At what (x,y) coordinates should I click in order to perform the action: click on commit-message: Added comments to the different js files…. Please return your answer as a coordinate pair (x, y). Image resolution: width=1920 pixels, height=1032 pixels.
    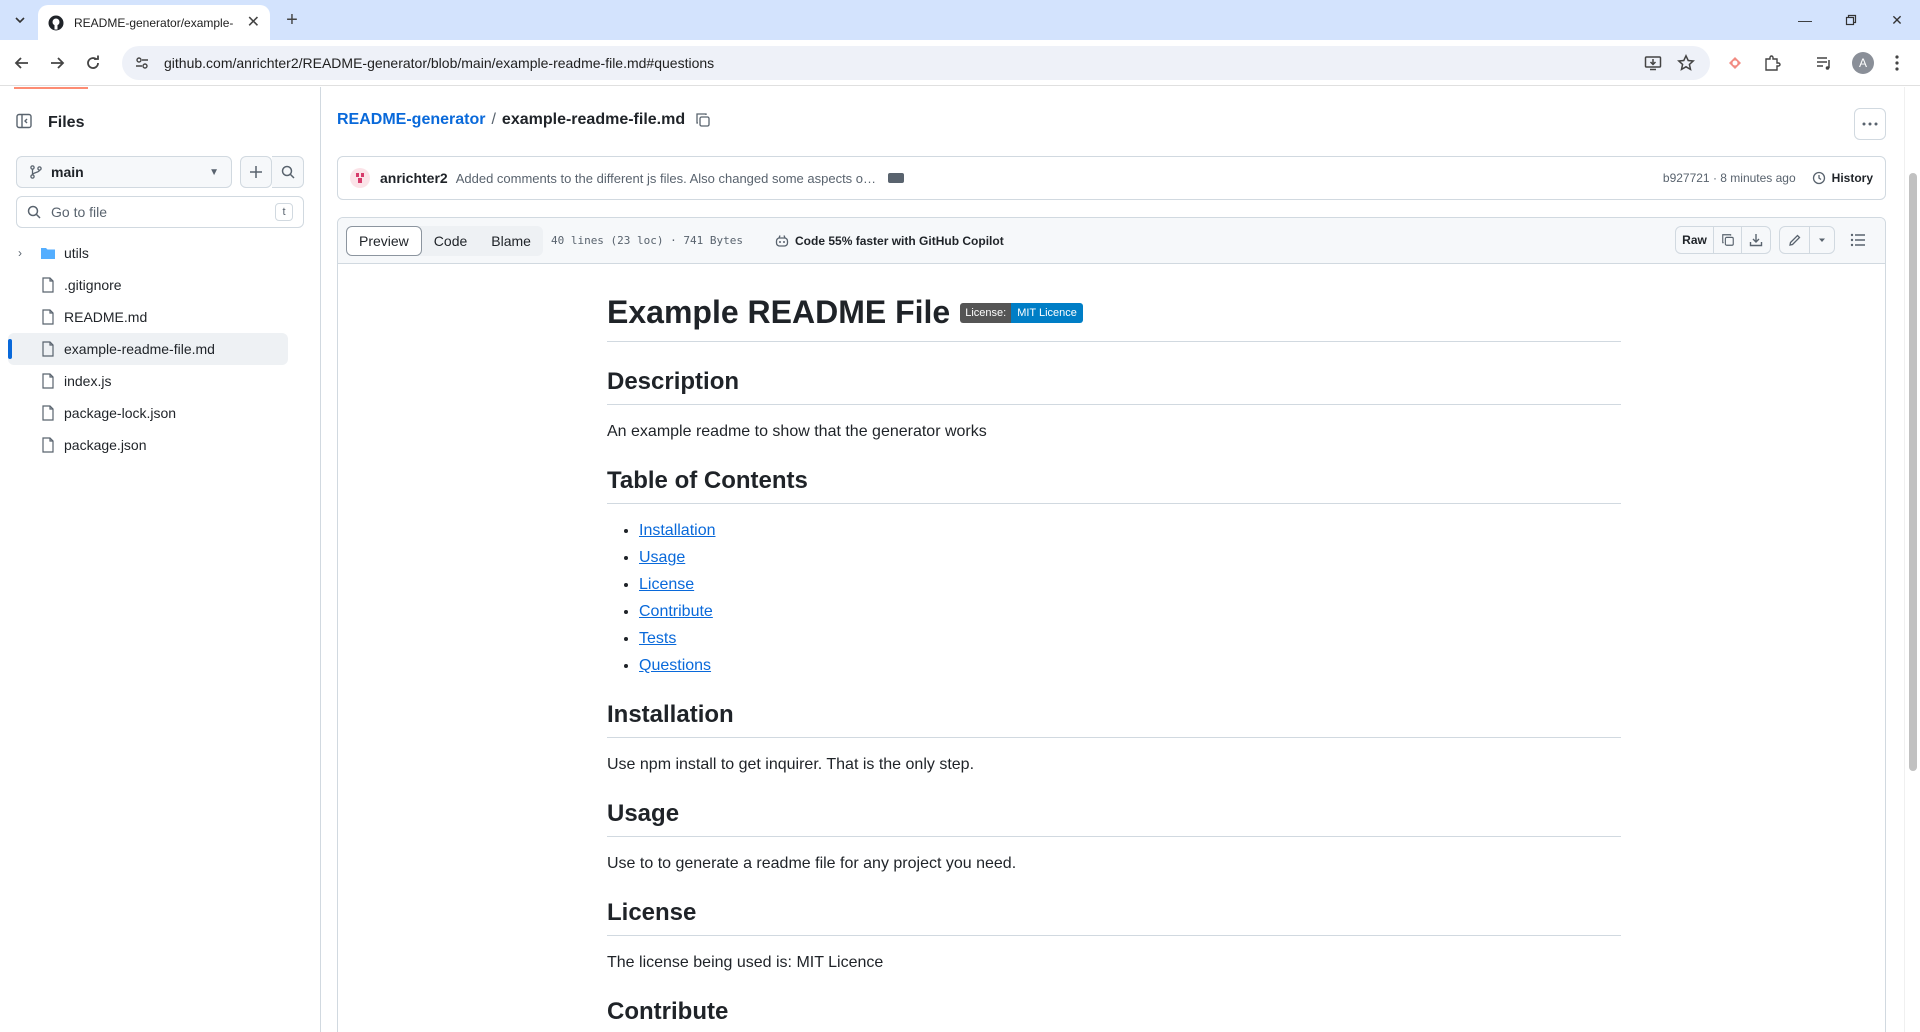
    Looking at the image, I should click on (666, 178).